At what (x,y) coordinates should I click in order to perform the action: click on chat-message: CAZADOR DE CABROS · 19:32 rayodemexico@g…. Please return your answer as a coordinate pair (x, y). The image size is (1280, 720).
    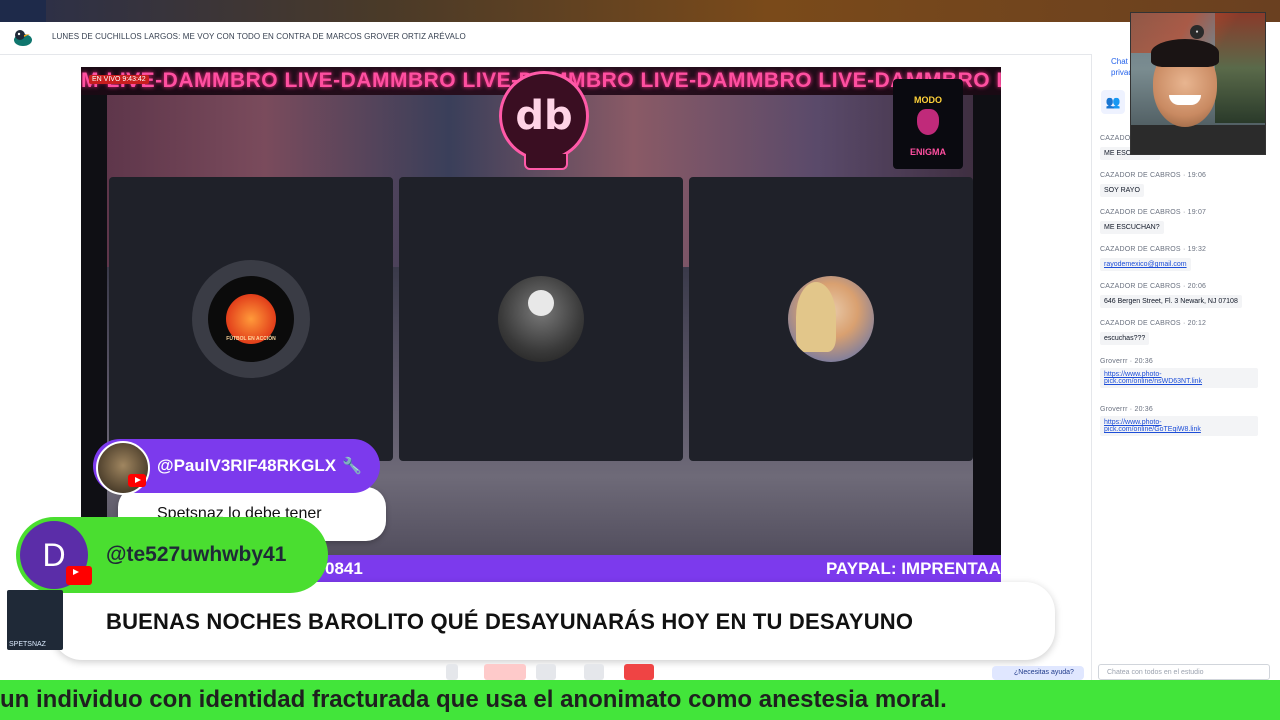
    Looking at the image, I should click on (1182, 258).